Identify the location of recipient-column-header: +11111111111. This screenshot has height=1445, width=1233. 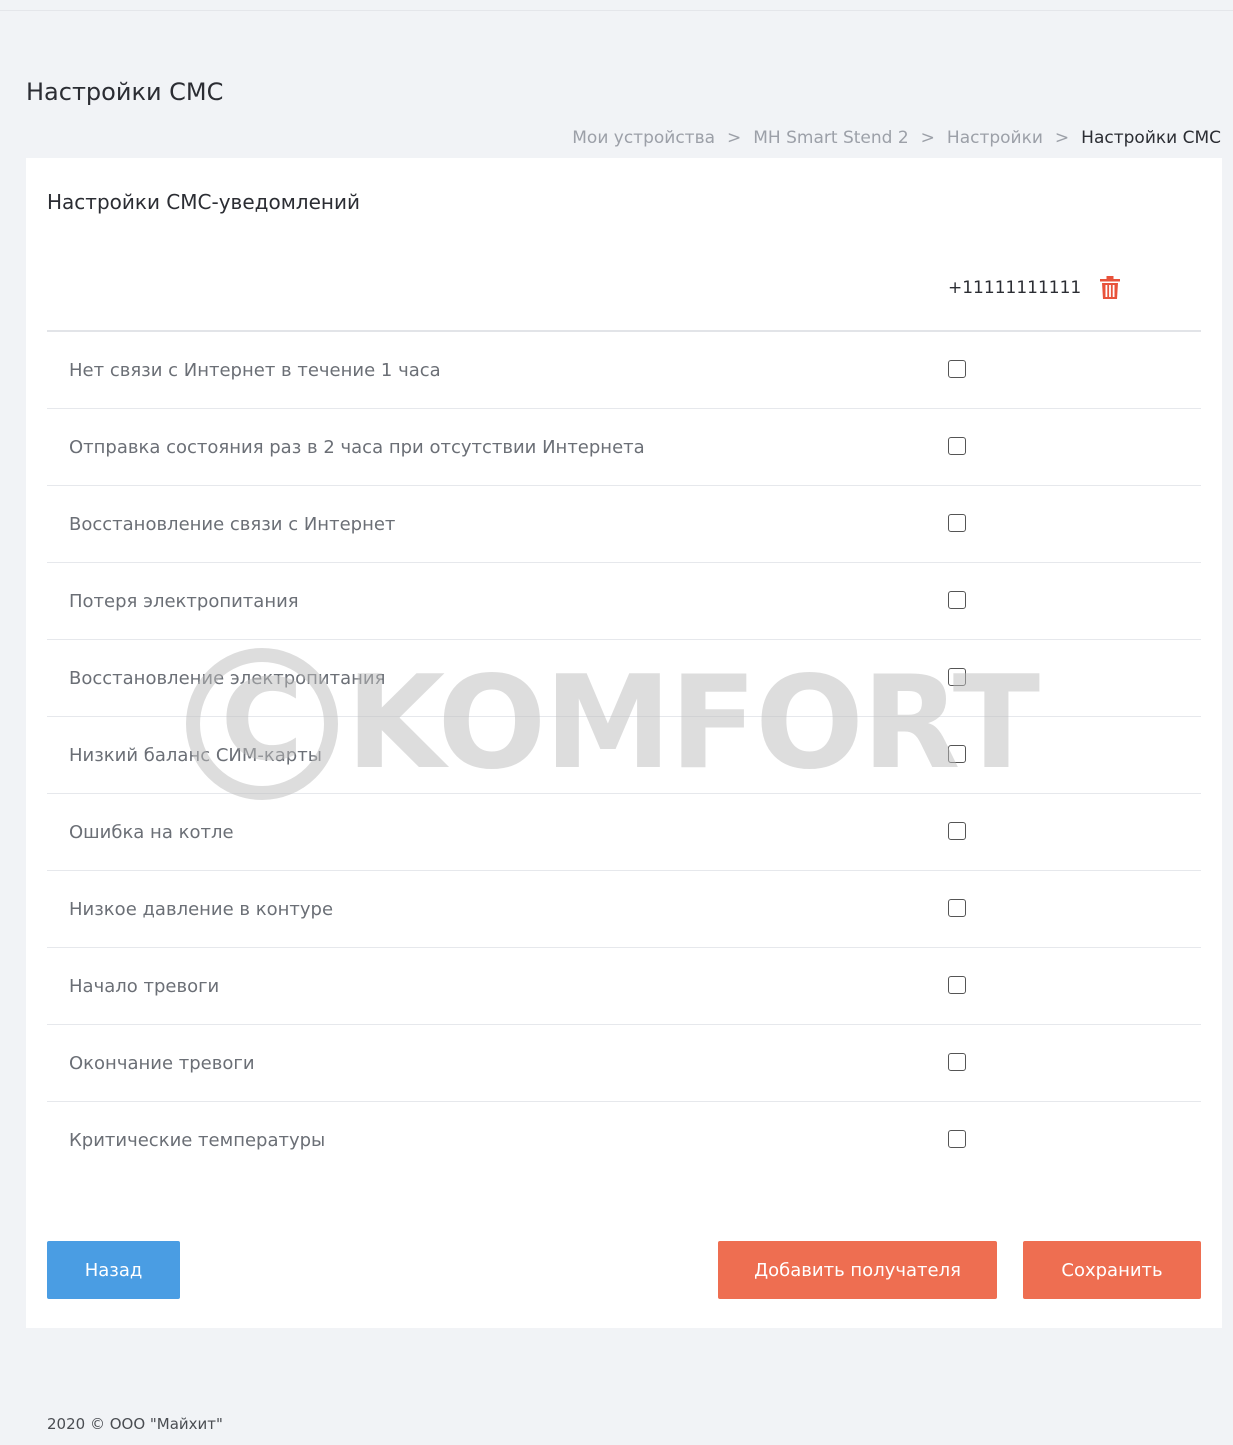
(1034, 288).